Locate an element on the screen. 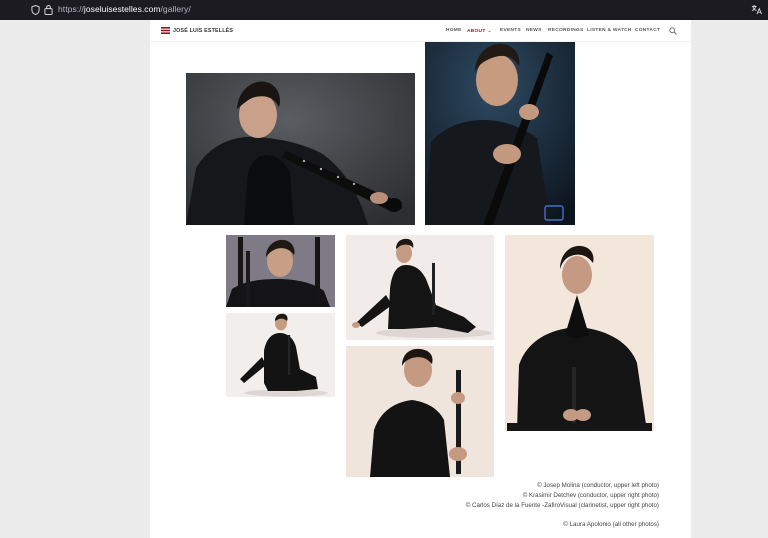  nav-news: NEWS is located at coordinates (534, 30).